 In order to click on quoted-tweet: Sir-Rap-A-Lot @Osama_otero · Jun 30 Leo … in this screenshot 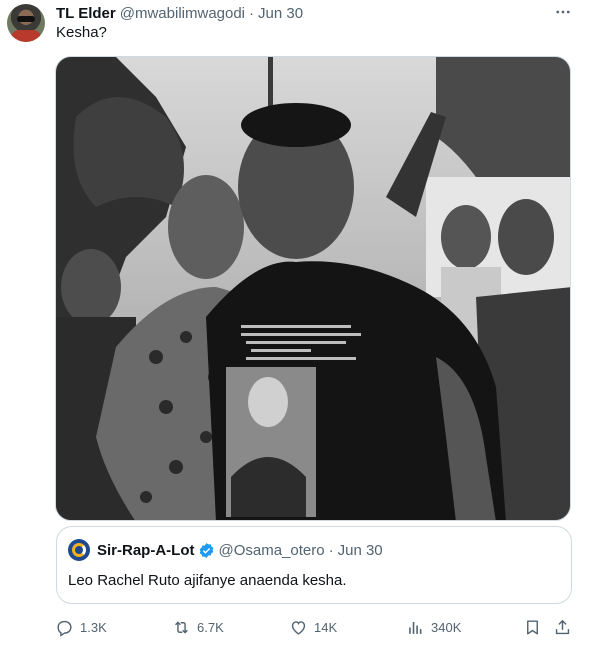, I will do `click(314, 565)`.